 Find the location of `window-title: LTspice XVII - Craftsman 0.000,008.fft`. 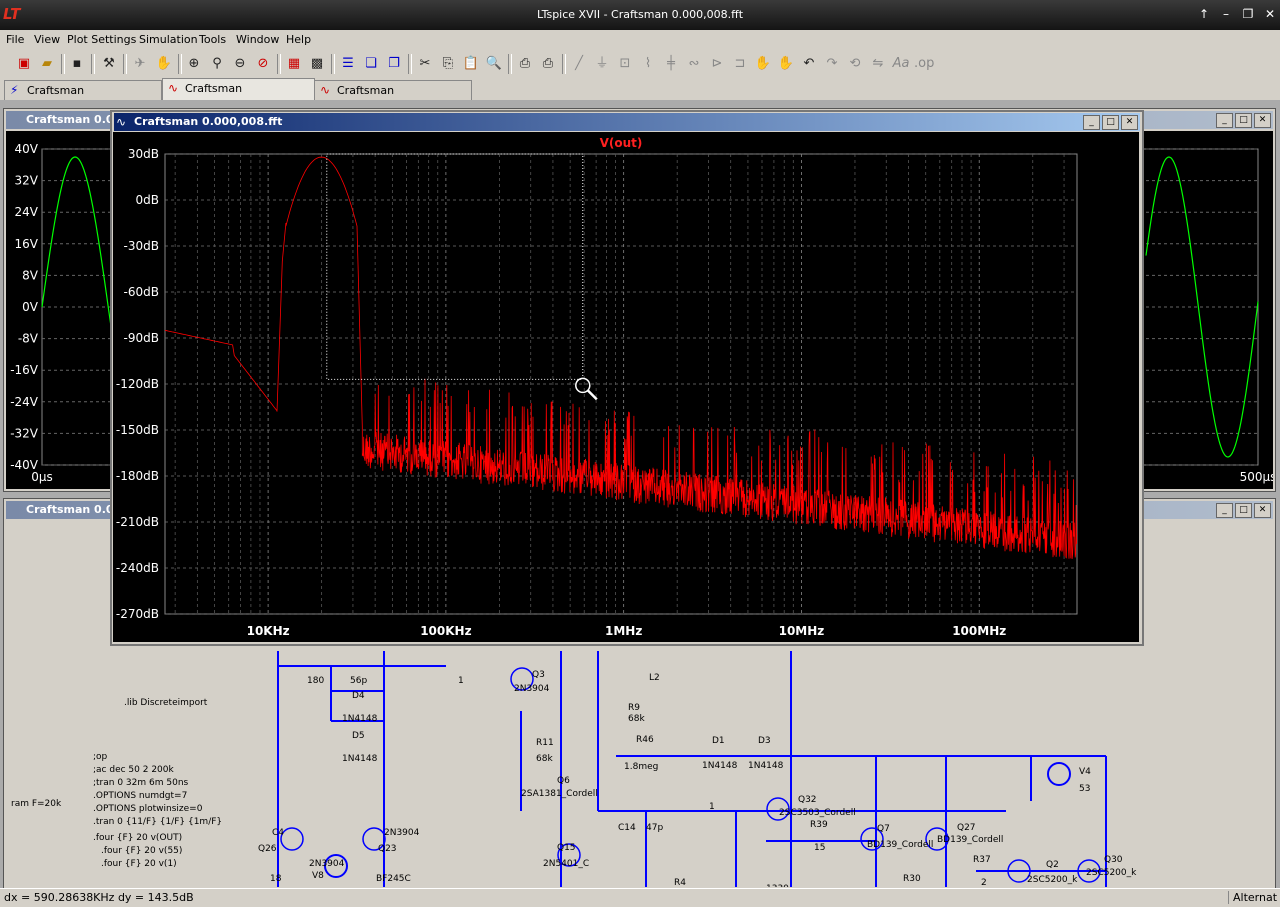

window-title: LTspice XVII - Craftsman 0.000,008.fft is located at coordinates (640, 14).